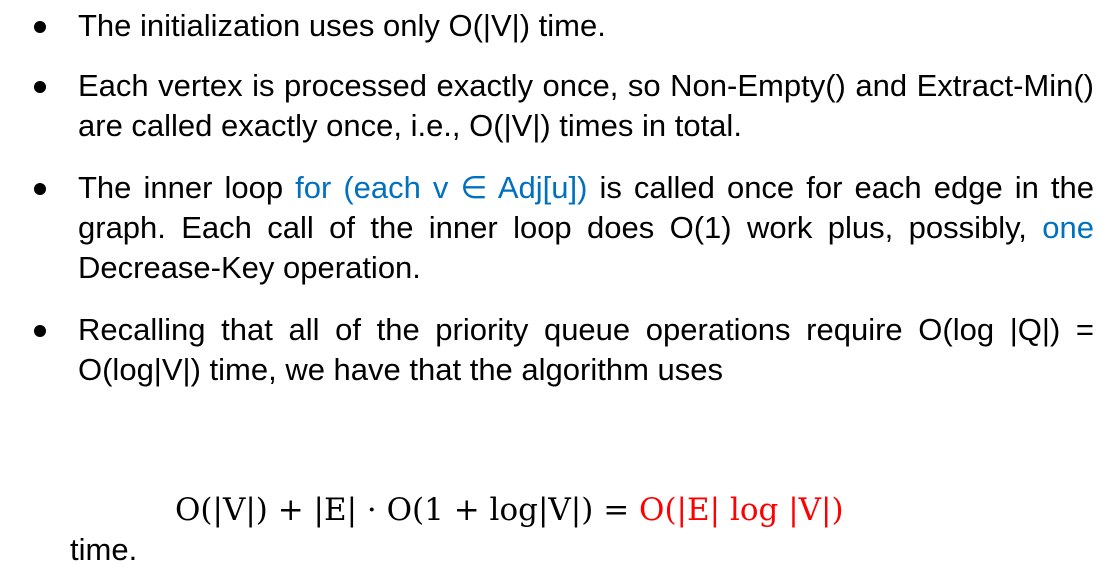 Image resolution: width=1117 pixels, height=578 pixels. Describe the element at coordinates (187, 187) in the screenshot. I see `bullet-text-pre: The inner loop` at that location.